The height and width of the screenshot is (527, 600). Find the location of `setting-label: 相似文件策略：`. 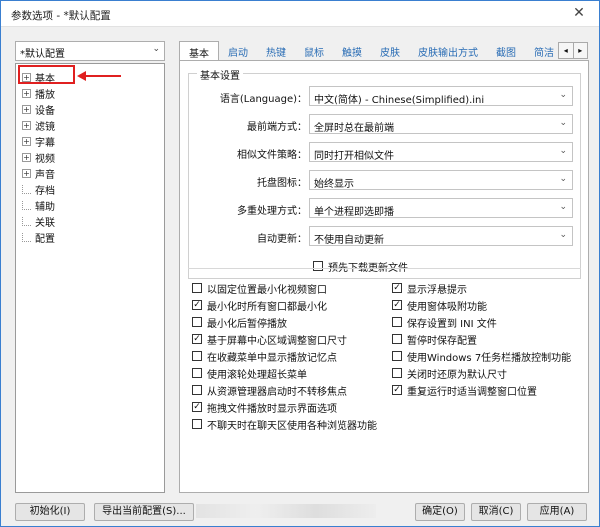

setting-label: 相似文件策略： is located at coordinates (272, 155).